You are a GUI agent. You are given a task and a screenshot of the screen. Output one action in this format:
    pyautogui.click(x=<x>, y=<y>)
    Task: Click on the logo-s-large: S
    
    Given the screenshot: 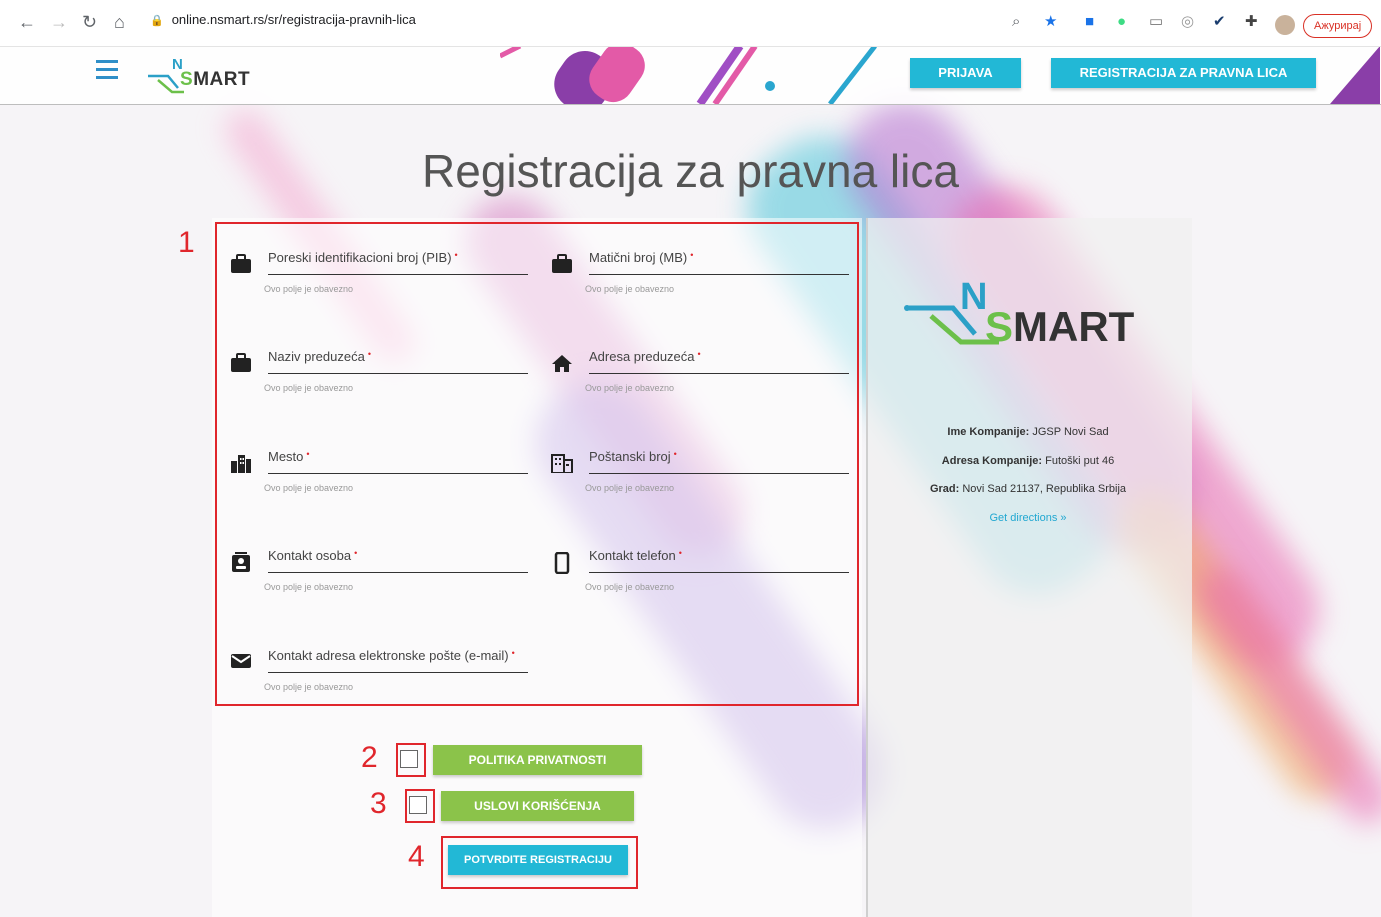 What is the action you would take?
    pyautogui.click(x=999, y=326)
    